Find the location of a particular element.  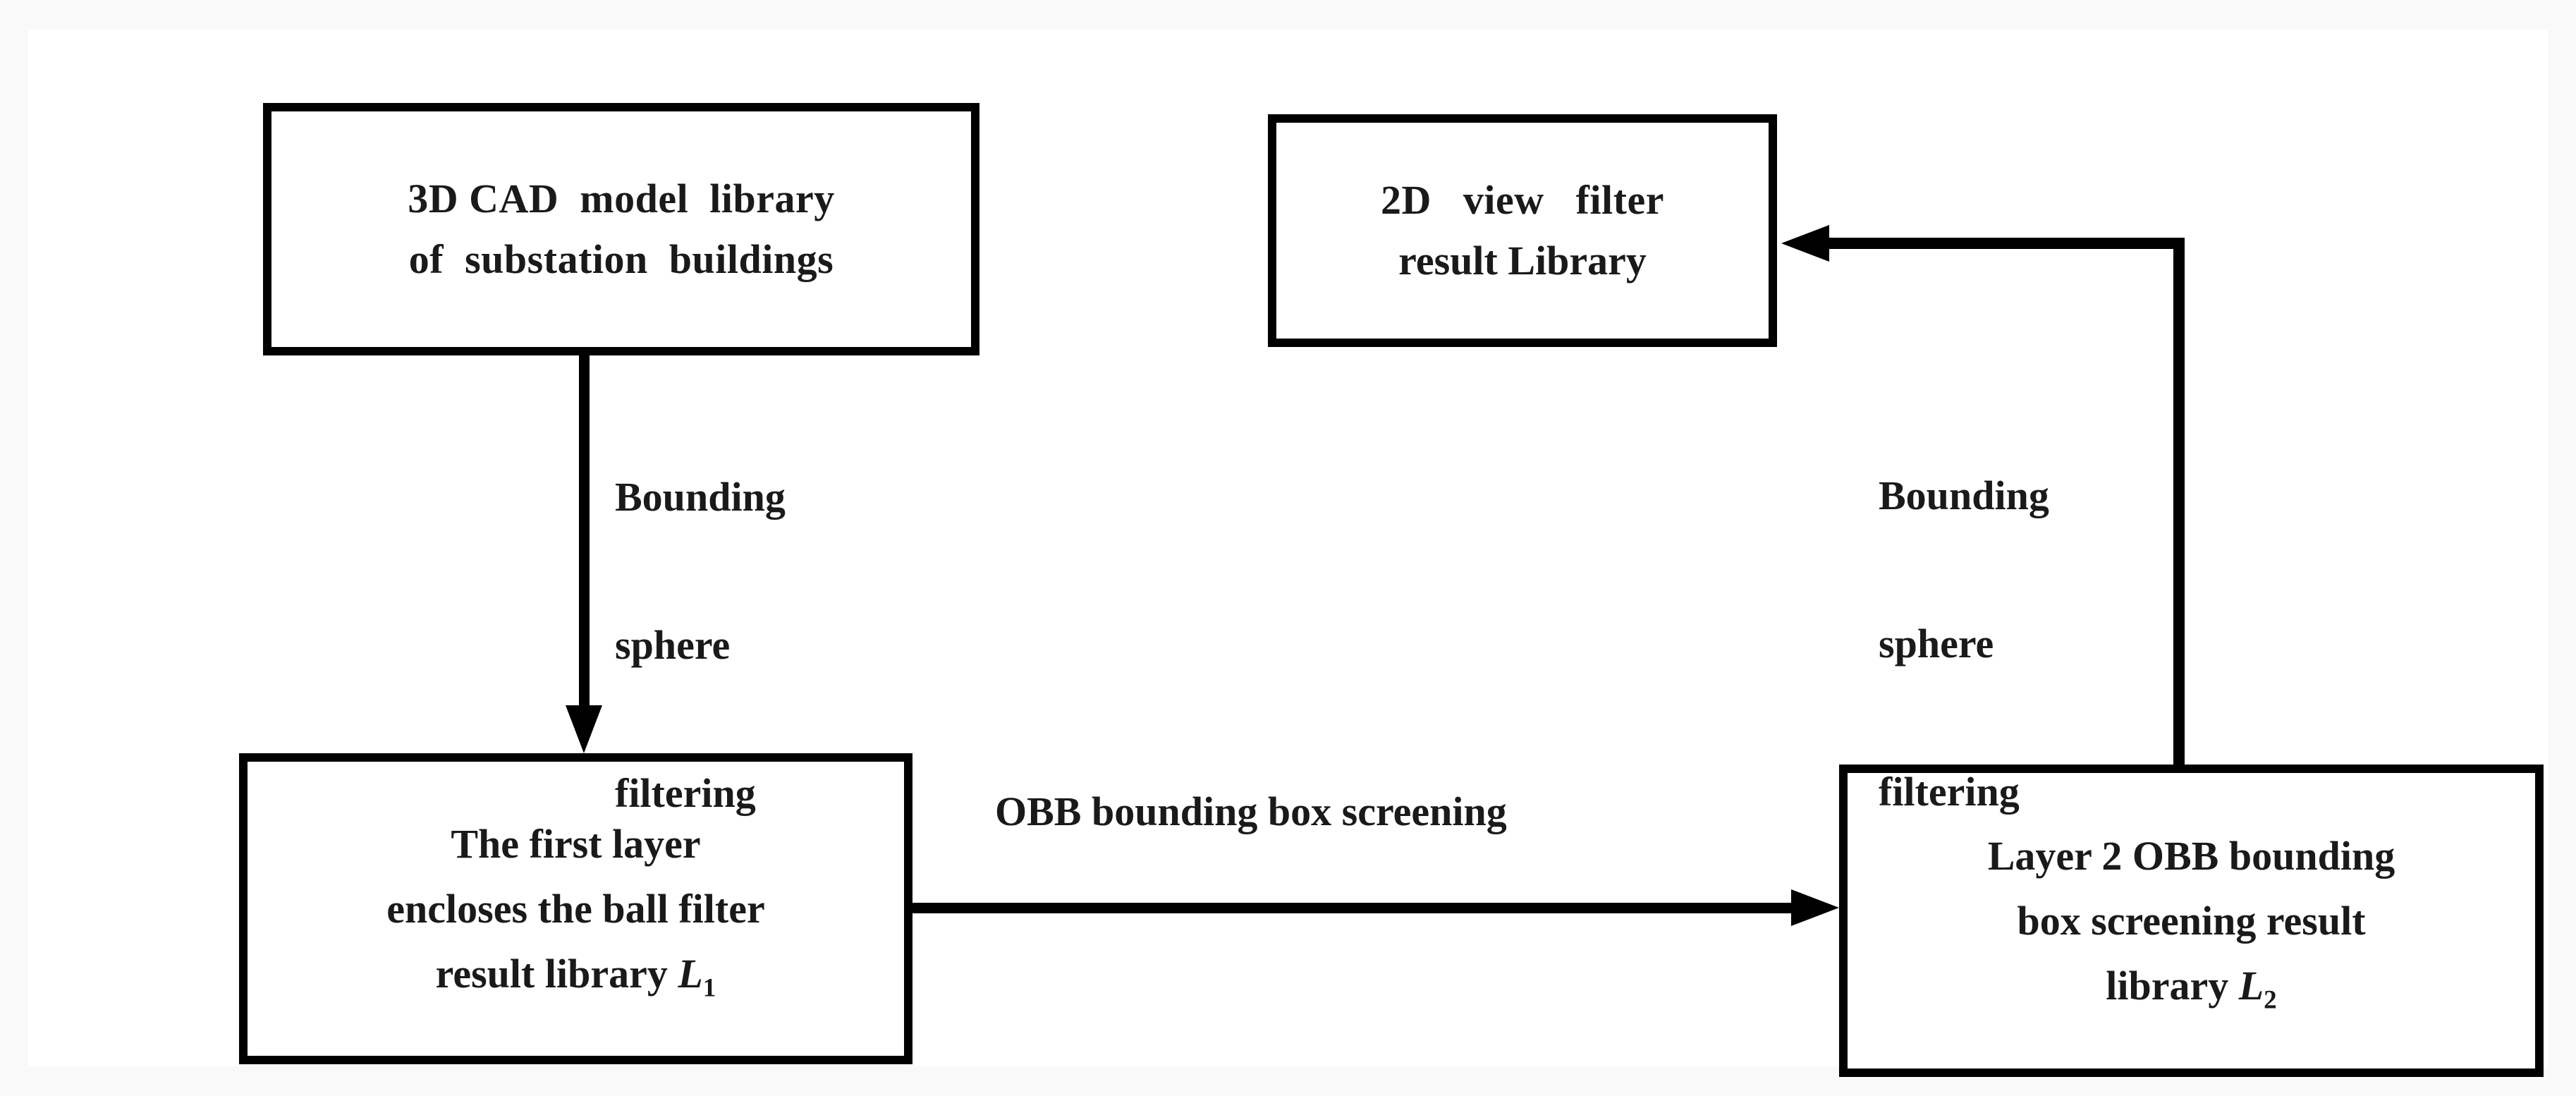

node-cad-line-1: 3D CAD model library is located at coordinates (622, 198).